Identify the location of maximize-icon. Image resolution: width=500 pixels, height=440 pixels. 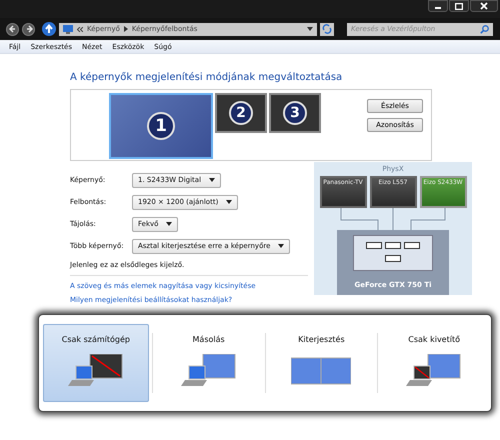
(459, 6).